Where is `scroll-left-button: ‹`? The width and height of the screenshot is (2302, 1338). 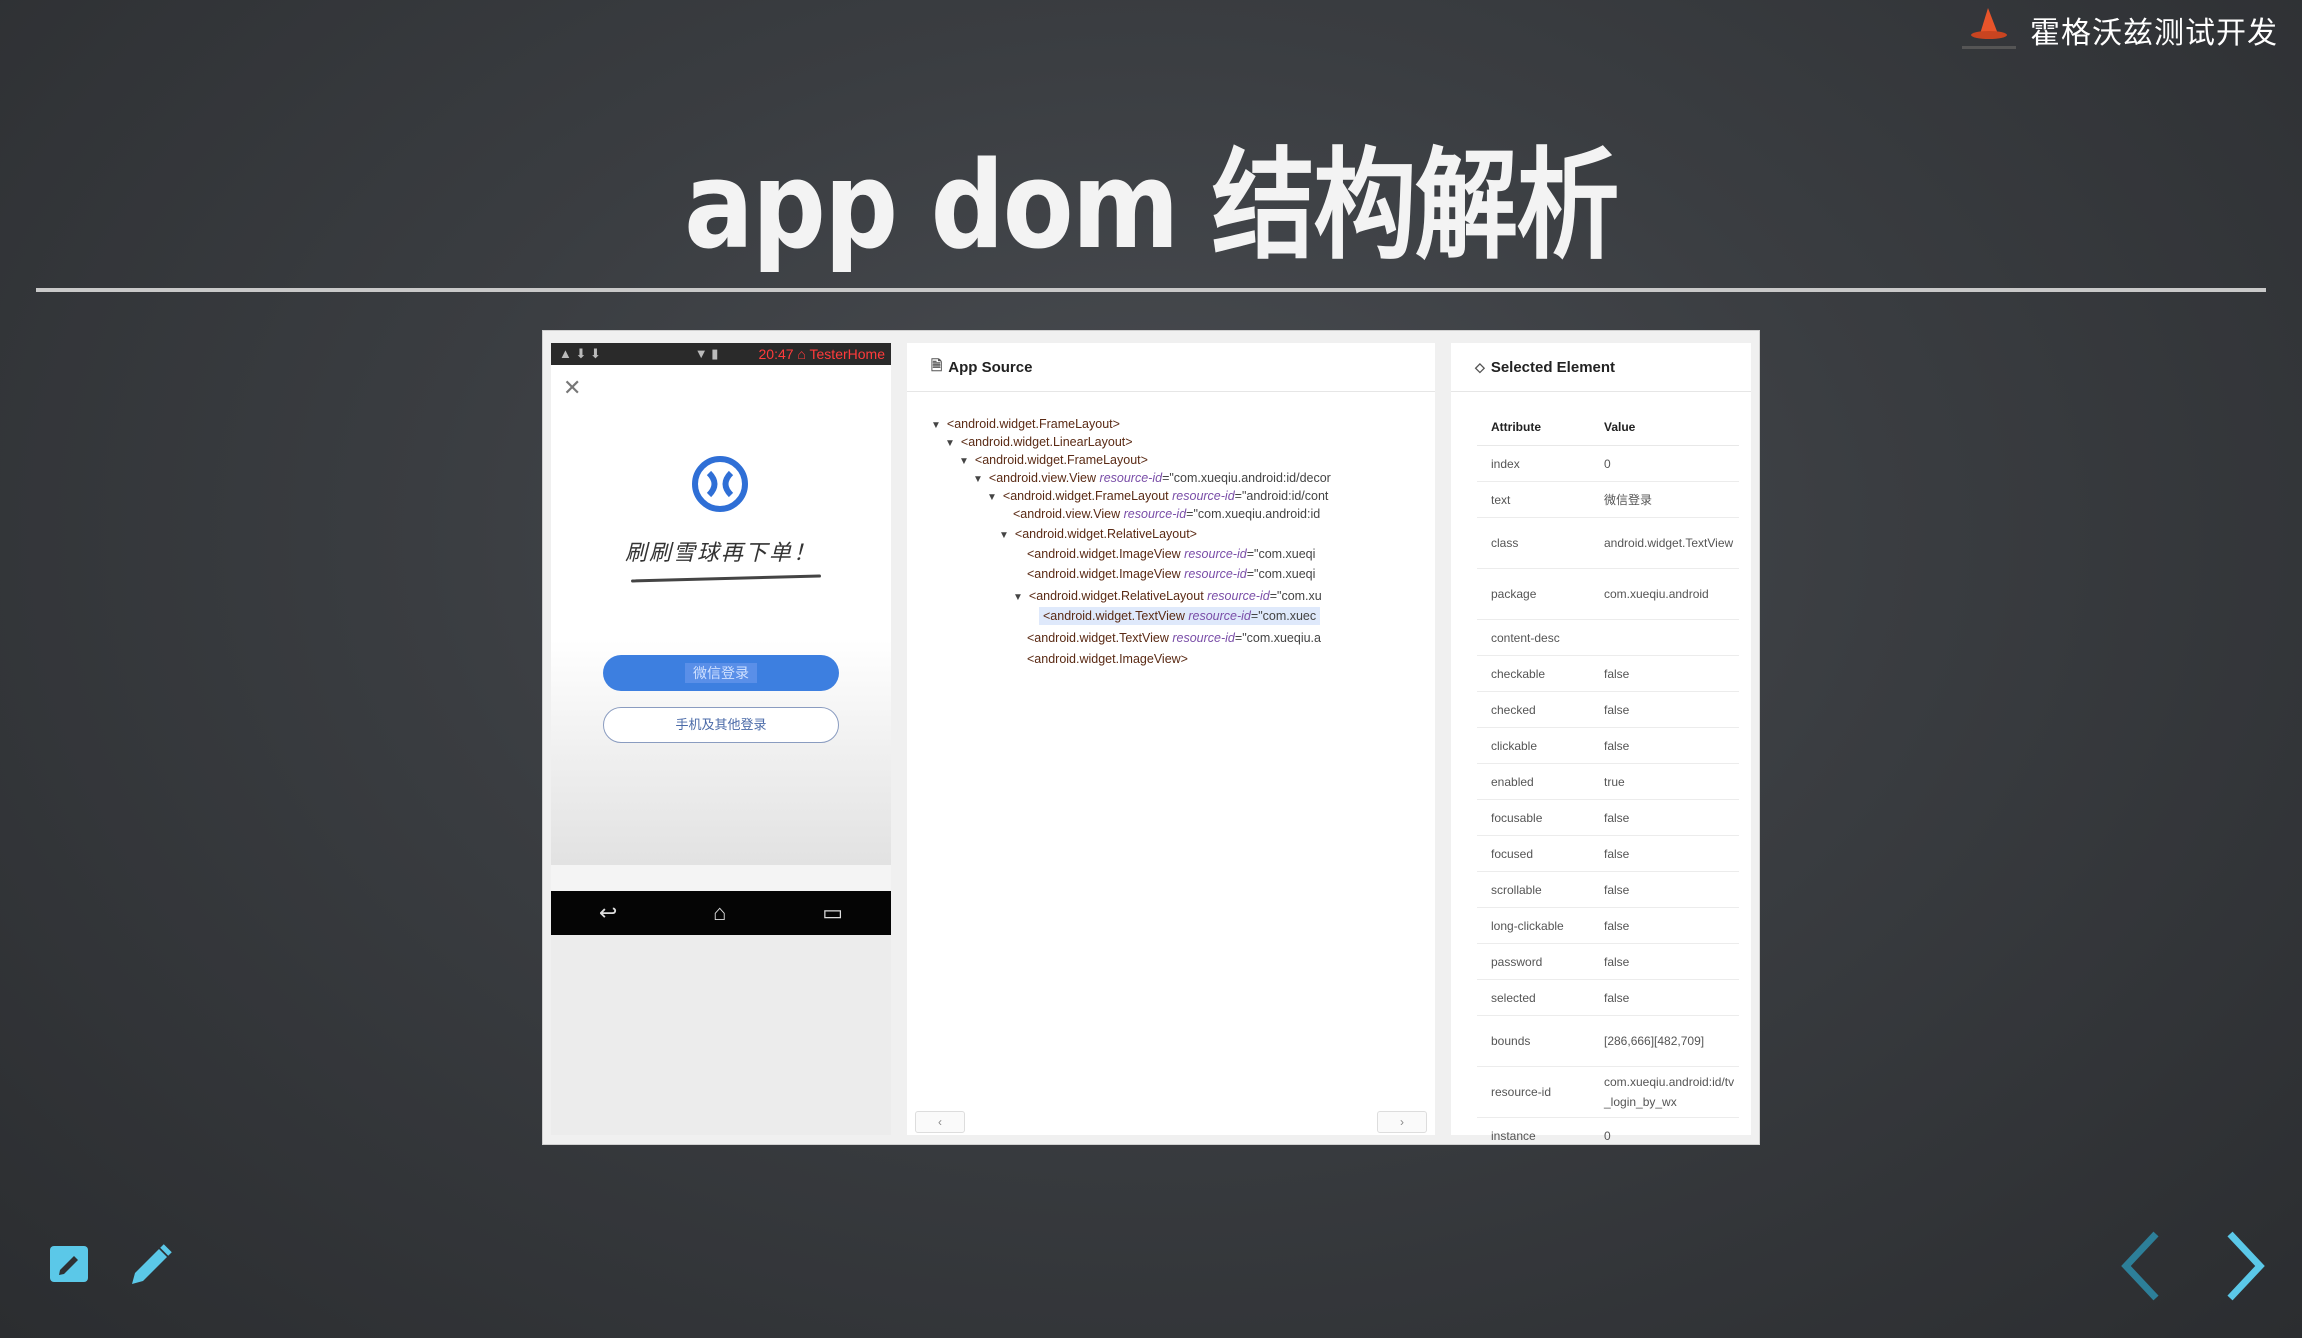 scroll-left-button: ‹ is located at coordinates (940, 1122).